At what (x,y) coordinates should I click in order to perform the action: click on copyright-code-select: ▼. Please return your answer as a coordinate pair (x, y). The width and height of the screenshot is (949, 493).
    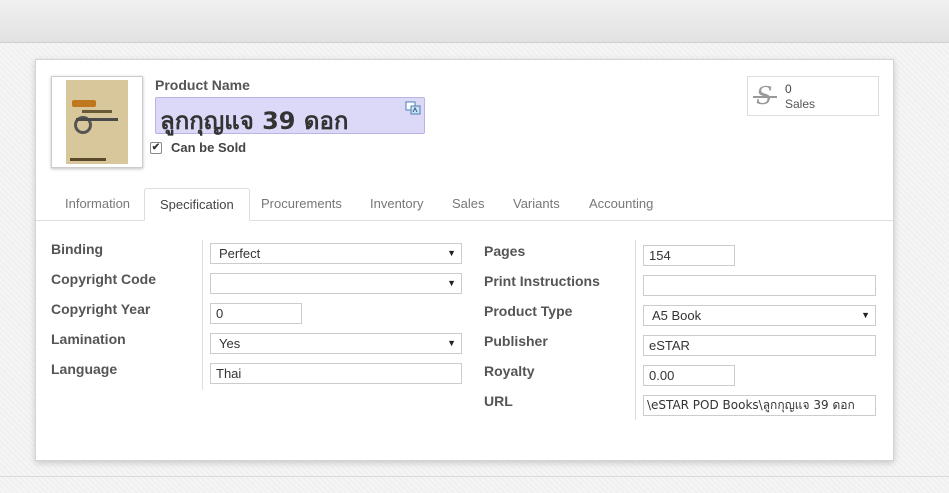
    Looking at the image, I should click on (336, 283).